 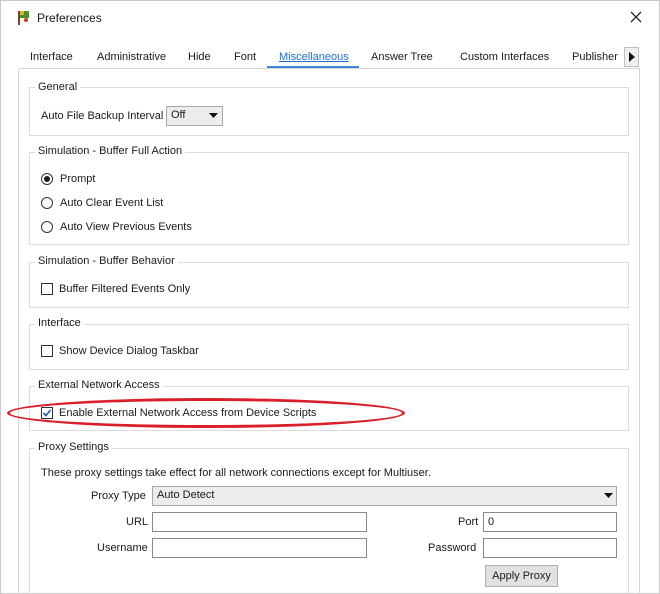 I want to click on backup-interval-value: Off, so click(x=178, y=115).